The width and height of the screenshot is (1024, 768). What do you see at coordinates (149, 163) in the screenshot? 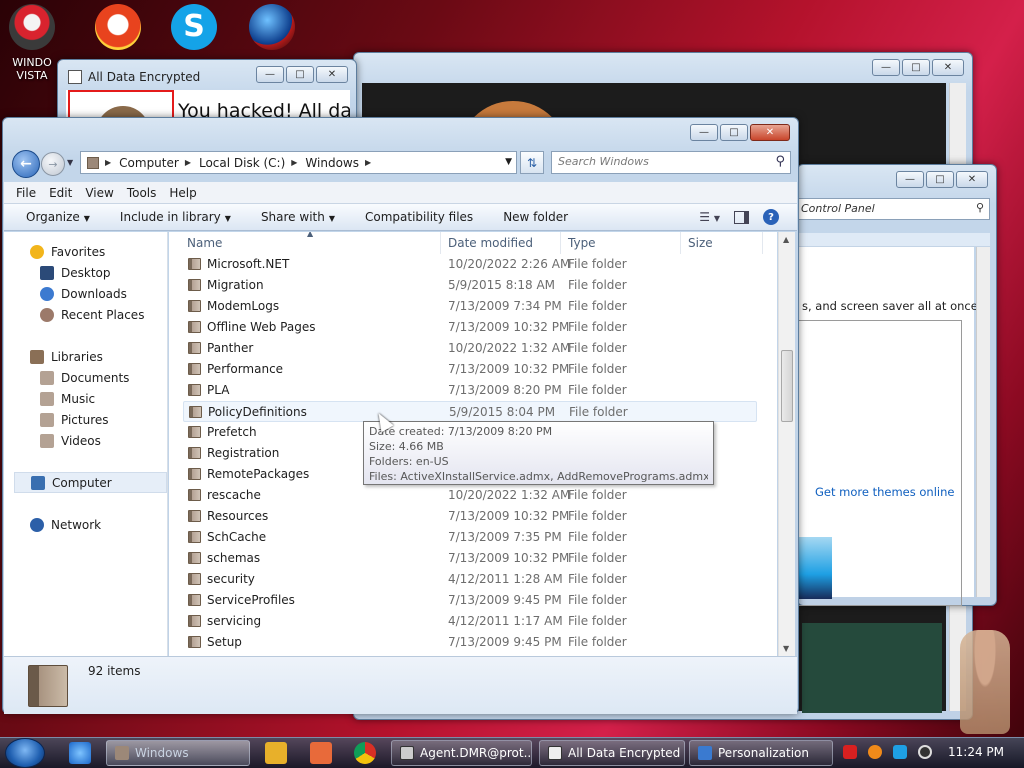
I see `breadcrumb-computer: Computer` at bounding box center [149, 163].